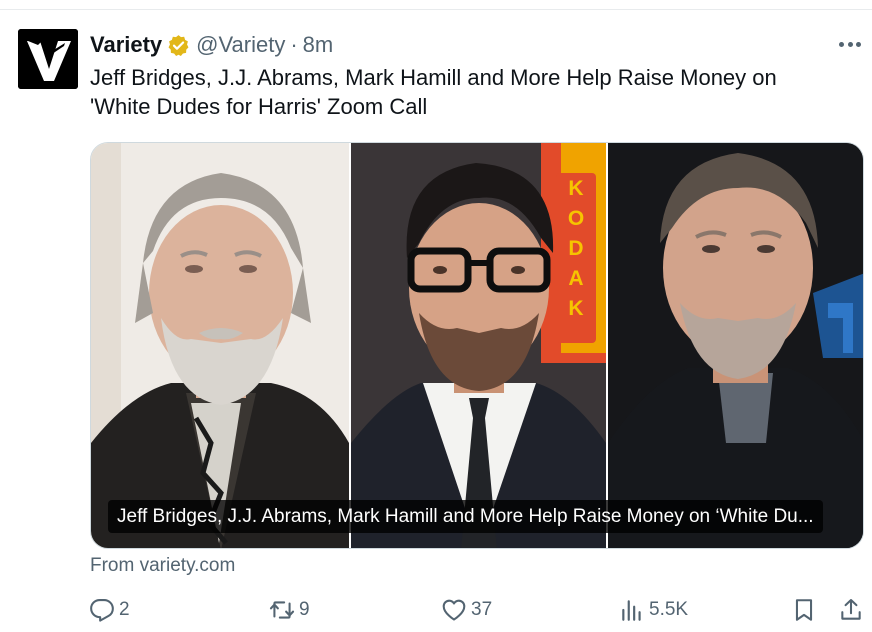 This screenshot has width=872, height=632. Describe the element at coordinates (575, 278) in the screenshot. I see `svg-text: A` at that location.